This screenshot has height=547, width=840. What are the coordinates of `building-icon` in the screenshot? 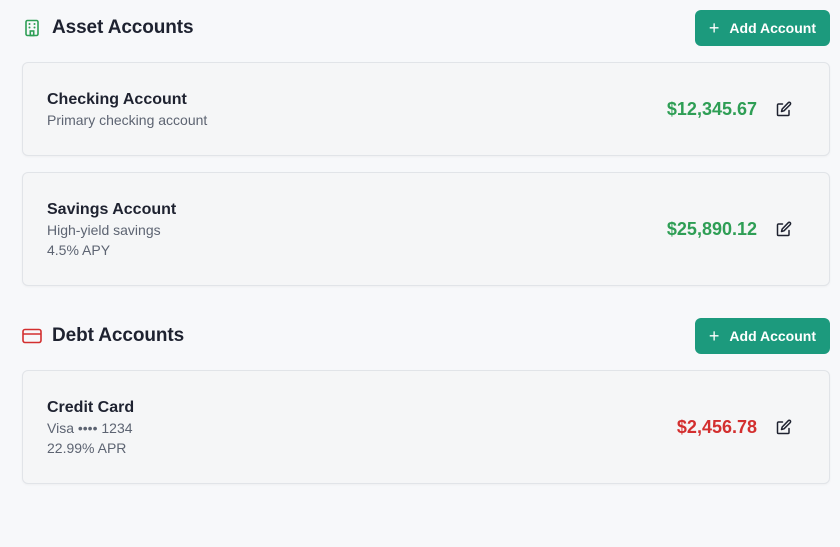 It's located at (32, 28).